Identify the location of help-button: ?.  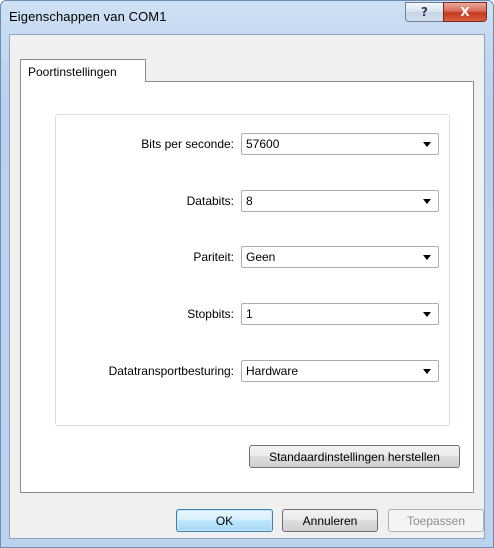
(424, 12).